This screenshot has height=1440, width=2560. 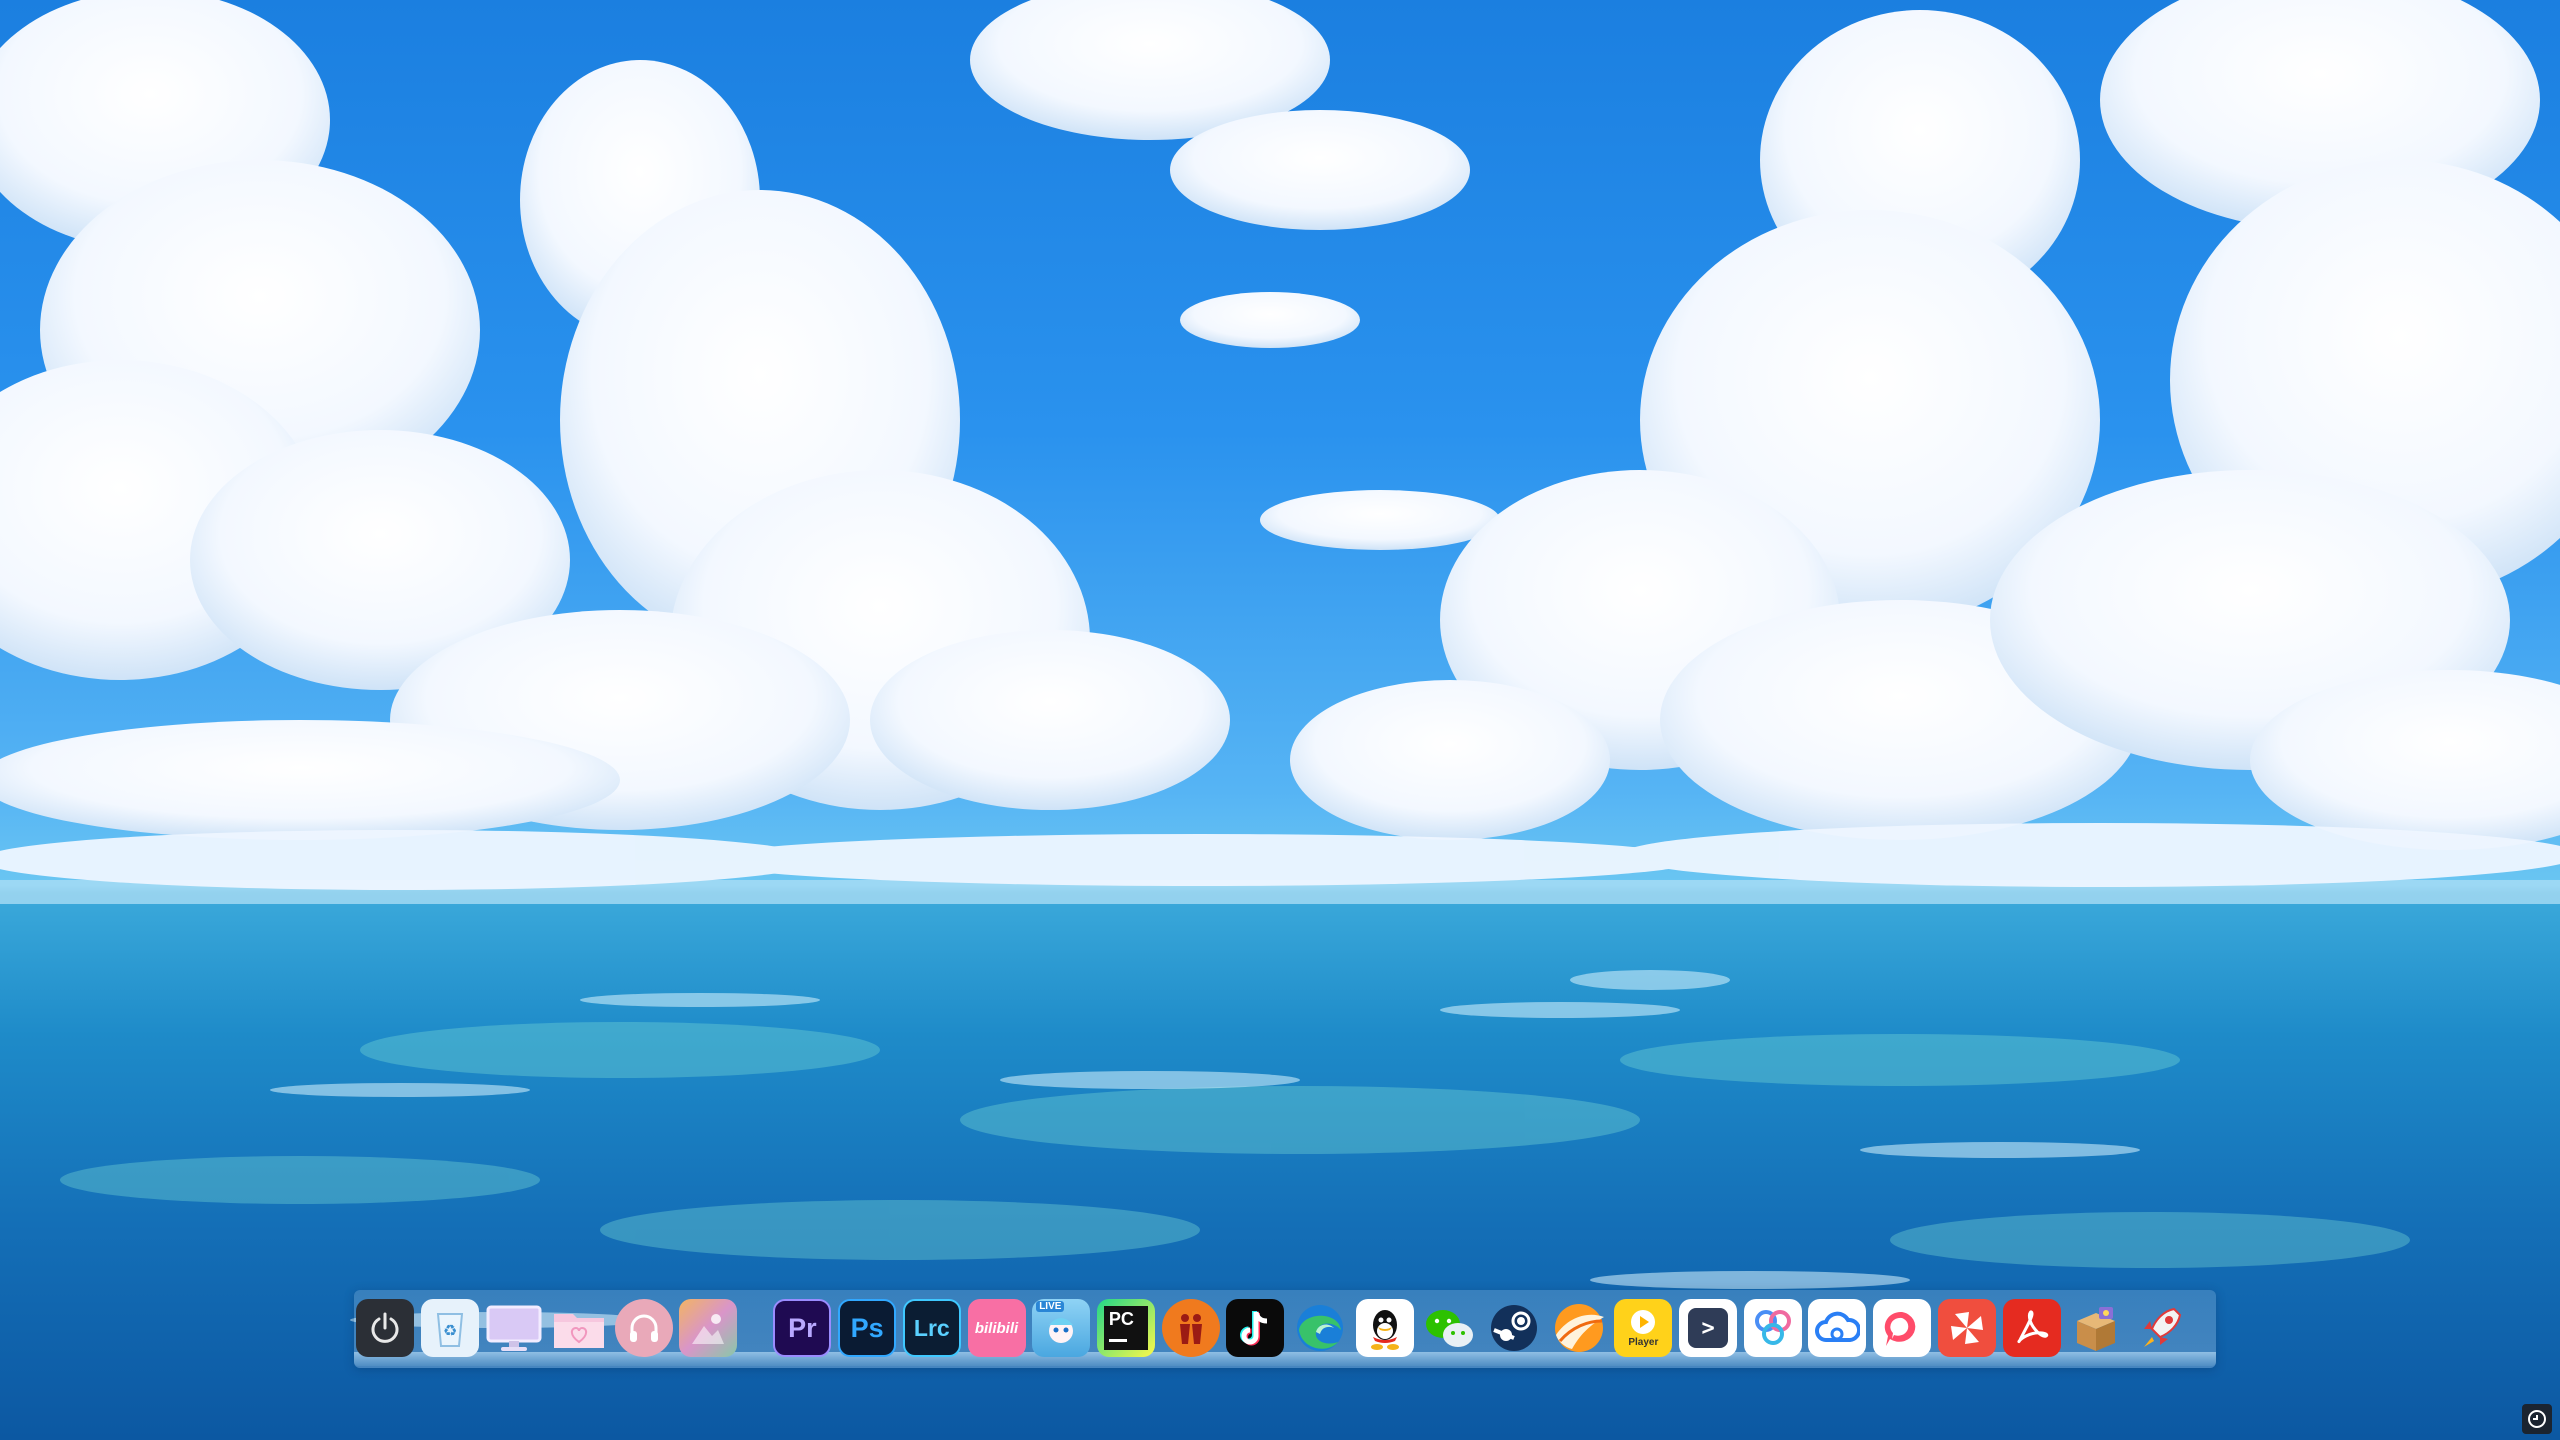 What do you see at coordinates (385, 1328) in the screenshot?
I see `power-icon` at bounding box center [385, 1328].